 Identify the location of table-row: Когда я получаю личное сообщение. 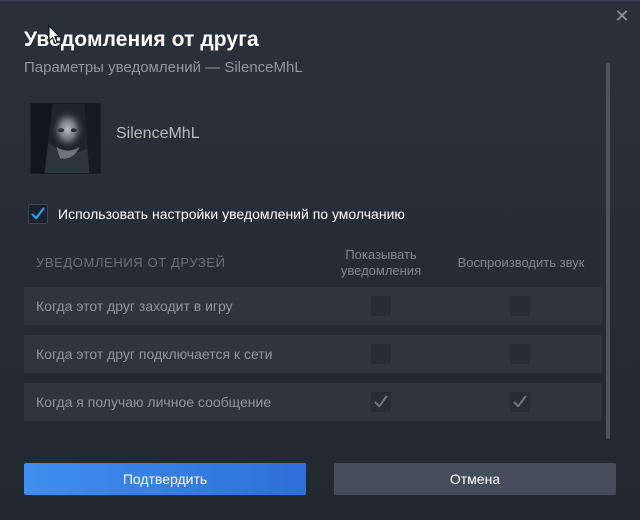
(313, 402).